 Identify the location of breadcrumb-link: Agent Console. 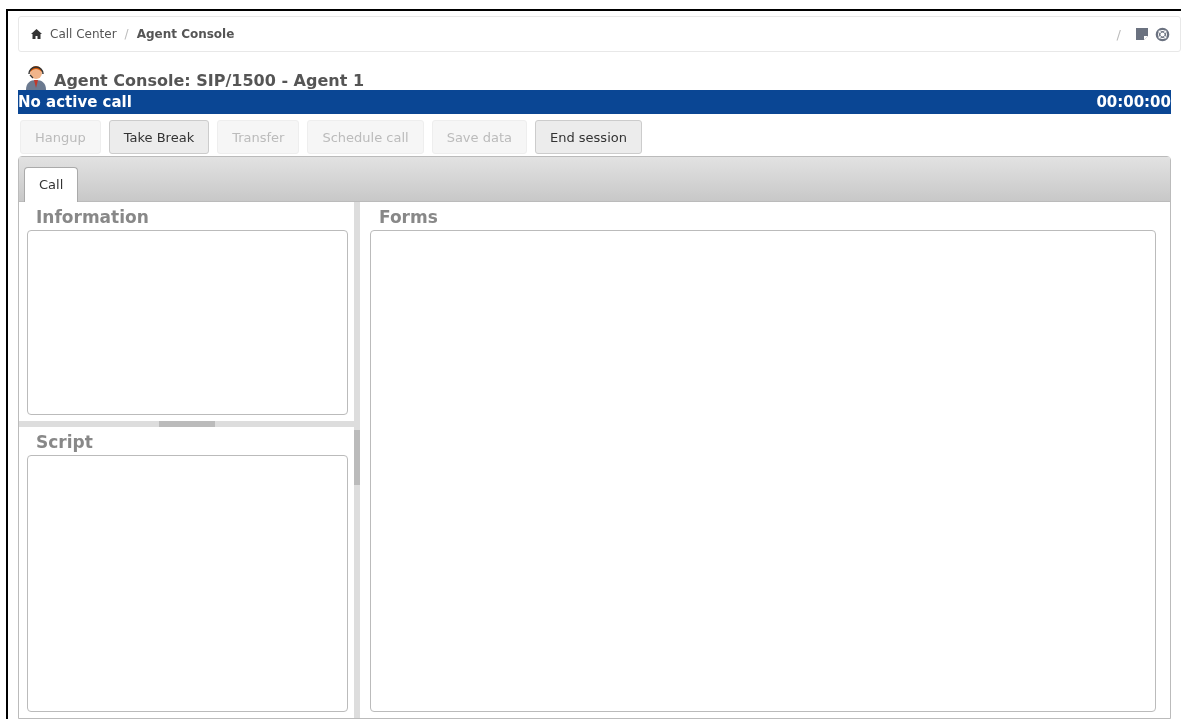
(185, 34).